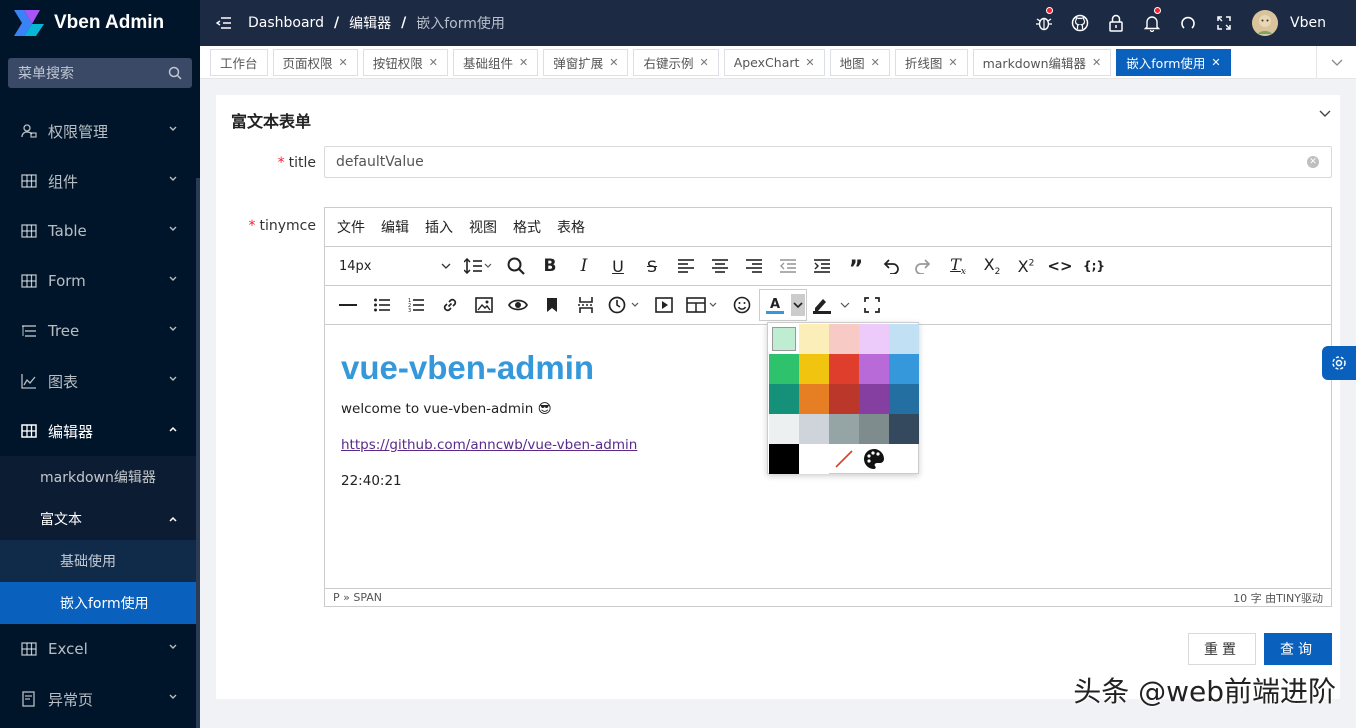 This screenshot has width=1356, height=728. Describe the element at coordinates (586, 62) in the screenshot. I see `tab-modal-extension: 弹窗扩展 ✕` at that location.